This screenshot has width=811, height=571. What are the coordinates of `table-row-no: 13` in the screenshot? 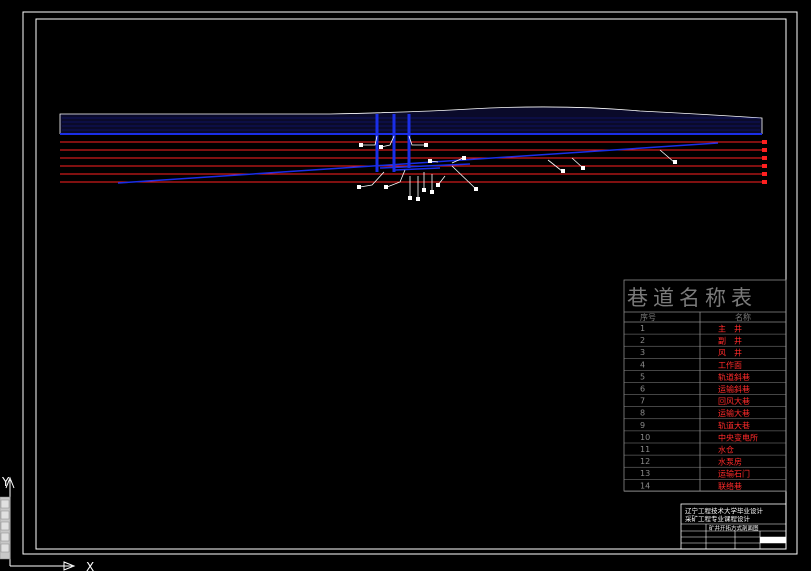 It's located at (645, 473).